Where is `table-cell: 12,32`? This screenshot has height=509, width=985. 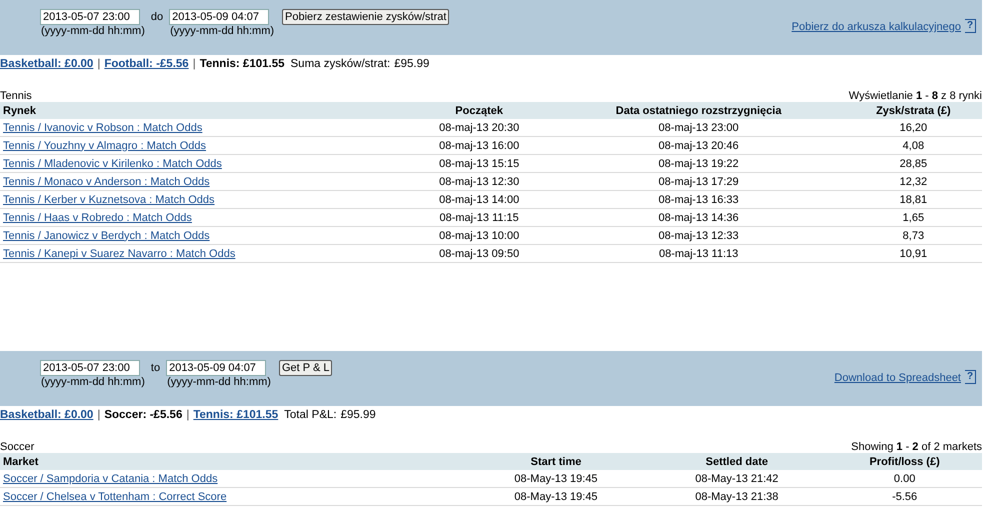
table-cell: 12,32 is located at coordinates (913, 181).